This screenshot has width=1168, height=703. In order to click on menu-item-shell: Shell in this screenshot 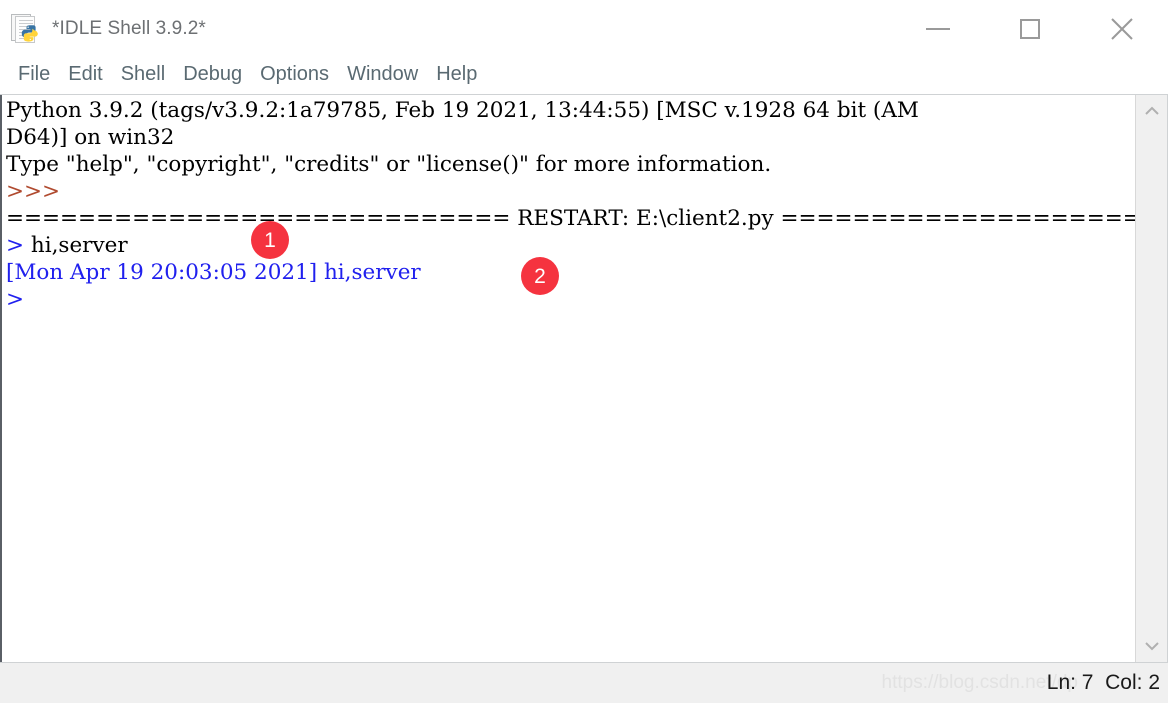, I will do `click(143, 75)`.